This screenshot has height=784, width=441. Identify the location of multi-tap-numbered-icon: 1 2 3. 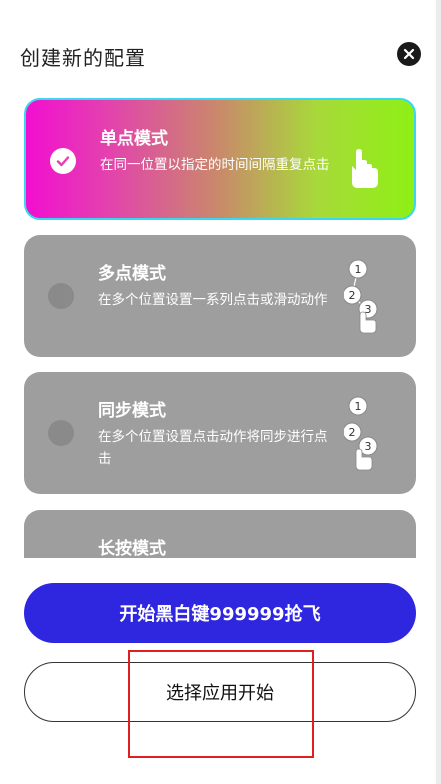
(367, 296).